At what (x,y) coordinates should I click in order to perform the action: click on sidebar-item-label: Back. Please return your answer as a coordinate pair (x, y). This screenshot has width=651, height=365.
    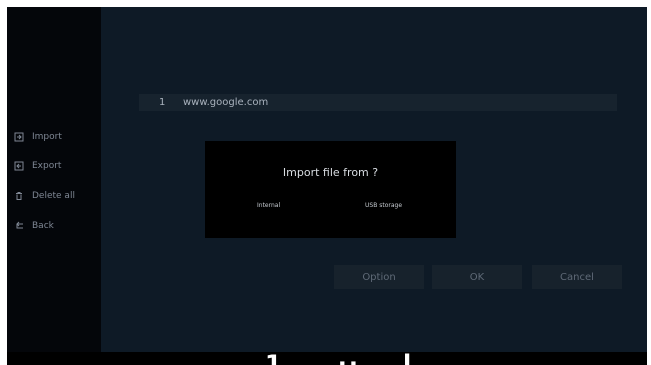
    Looking at the image, I should click on (43, 226).